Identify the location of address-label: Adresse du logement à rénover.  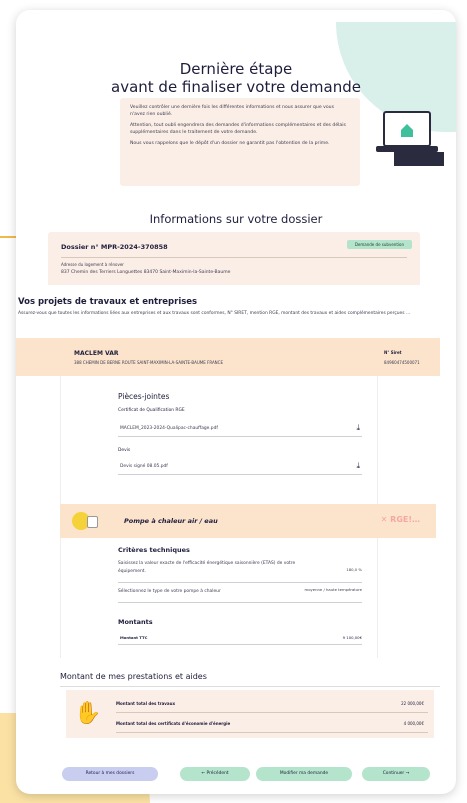
(92, 264).